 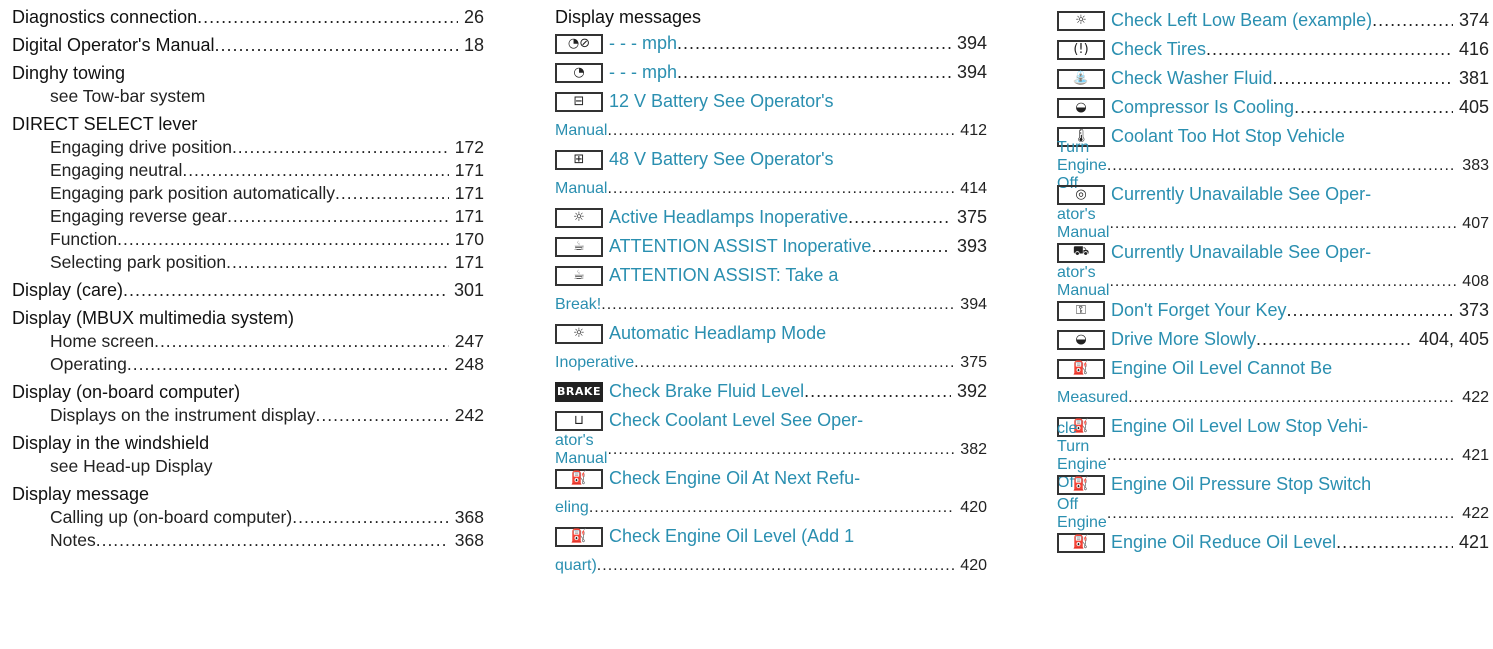 I want to click on message-entry: ⛽ Engine Oil Pressure Stop Switch, so click(x=1273, y=484).